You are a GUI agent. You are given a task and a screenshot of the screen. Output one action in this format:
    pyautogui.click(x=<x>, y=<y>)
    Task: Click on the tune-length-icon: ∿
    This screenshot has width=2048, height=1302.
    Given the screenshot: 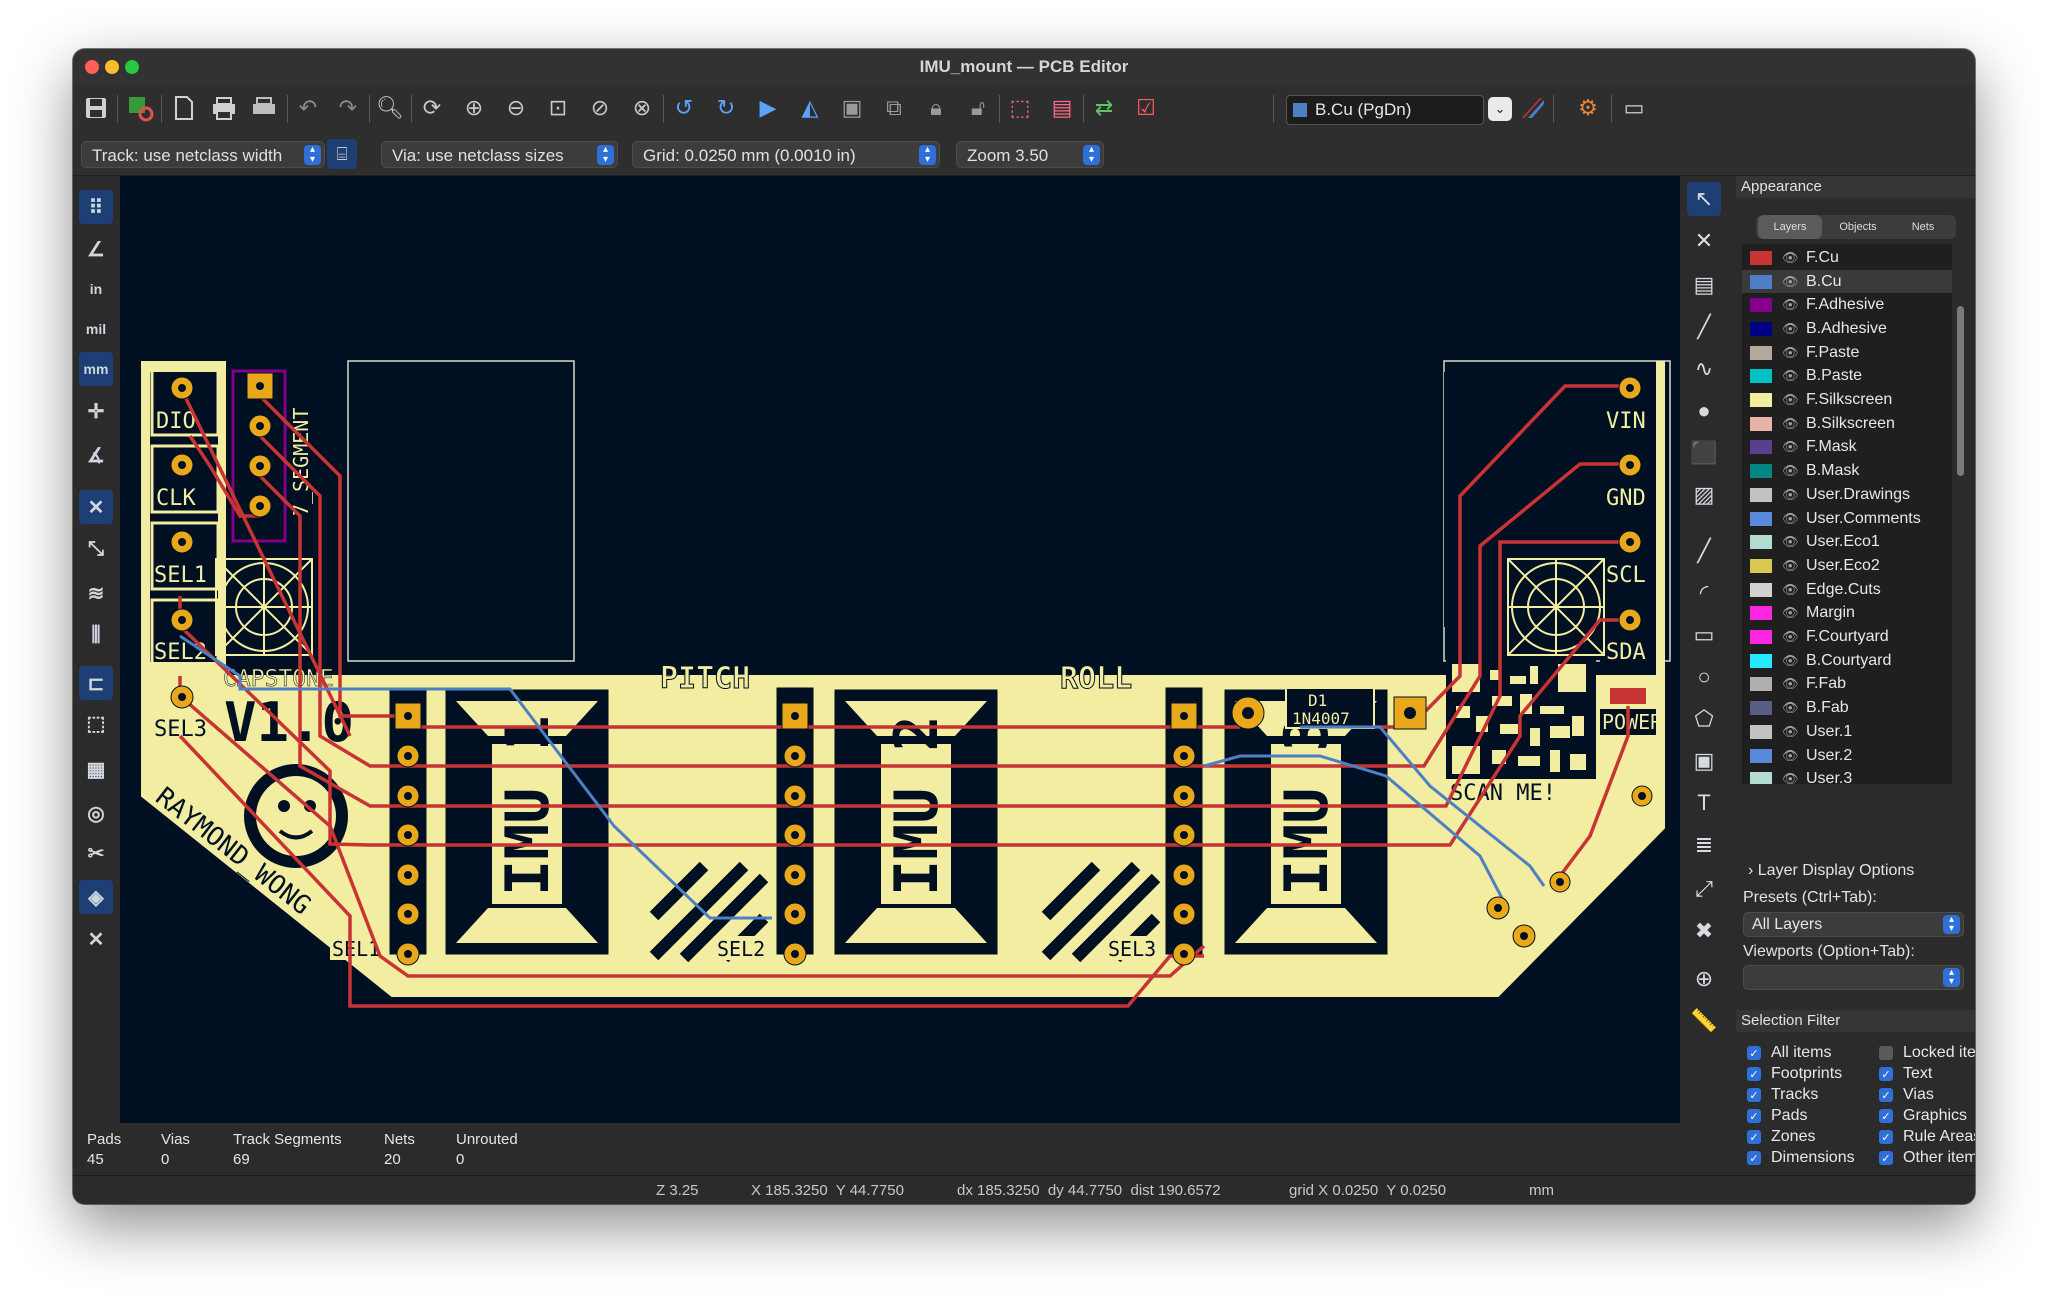 What is the action you would take?
    pyautogui.click(x=1704, y=369)
    